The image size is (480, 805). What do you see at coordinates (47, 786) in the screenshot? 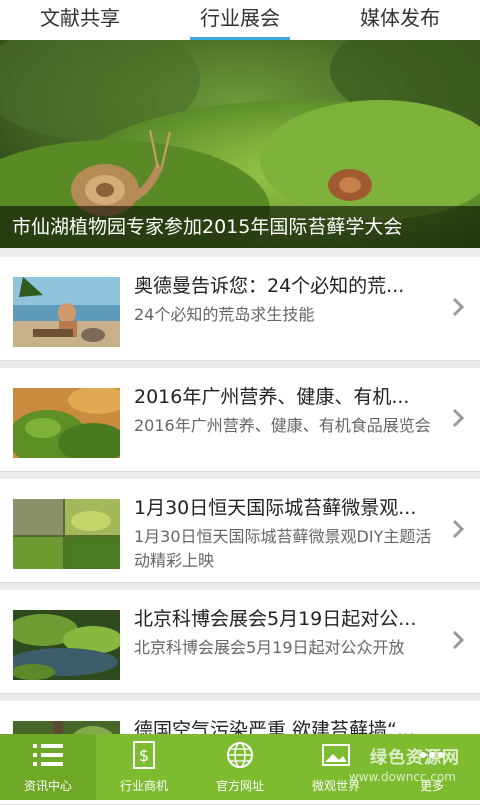
I see `nav-label: 资讯中心` at bounding box center [47, 786].